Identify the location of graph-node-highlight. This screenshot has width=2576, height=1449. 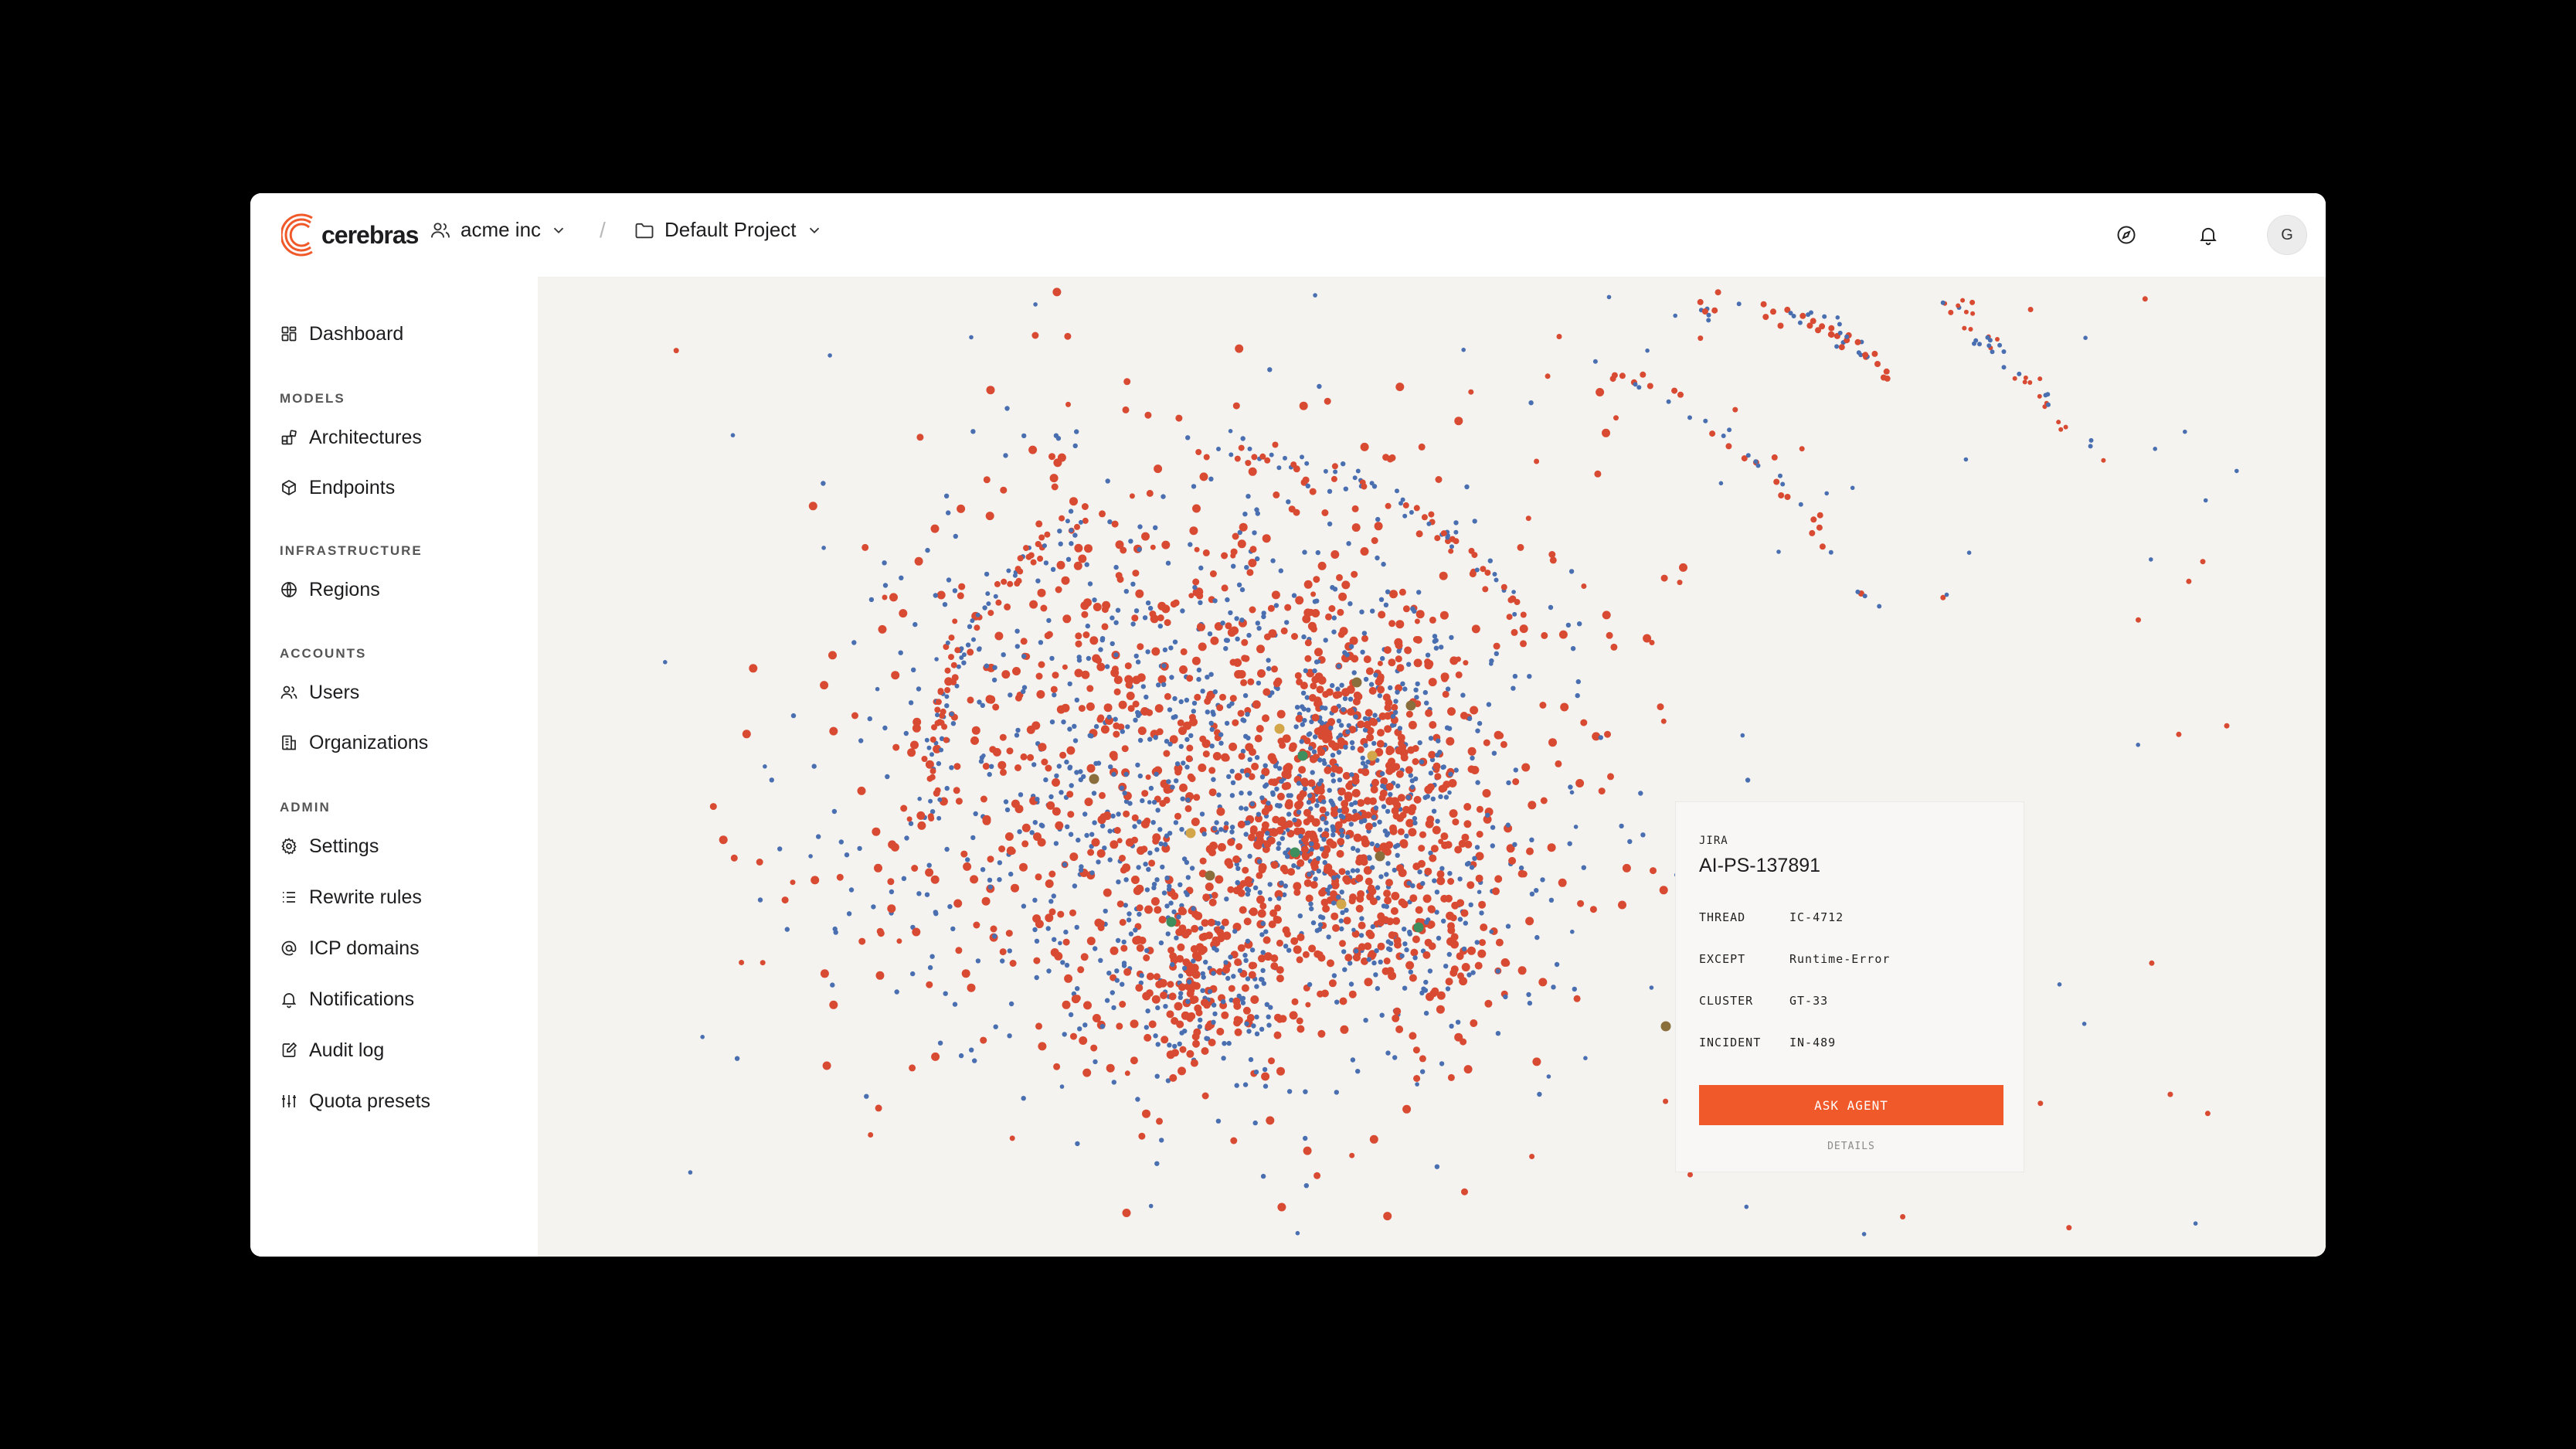
(1190, 833).